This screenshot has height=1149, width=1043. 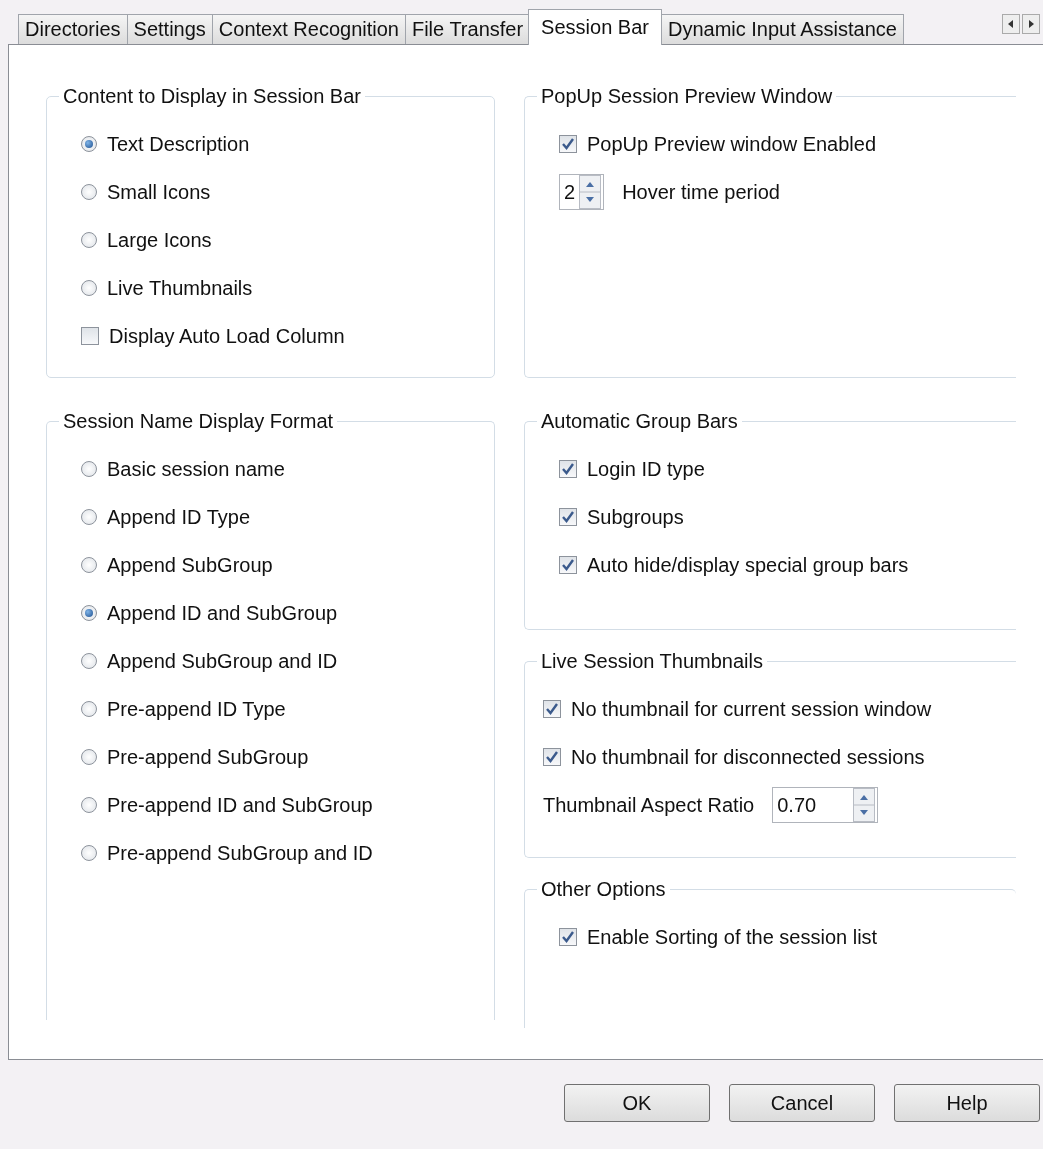 I want to click on group-title: Session Name Display Format, so click(x=198, y=421).